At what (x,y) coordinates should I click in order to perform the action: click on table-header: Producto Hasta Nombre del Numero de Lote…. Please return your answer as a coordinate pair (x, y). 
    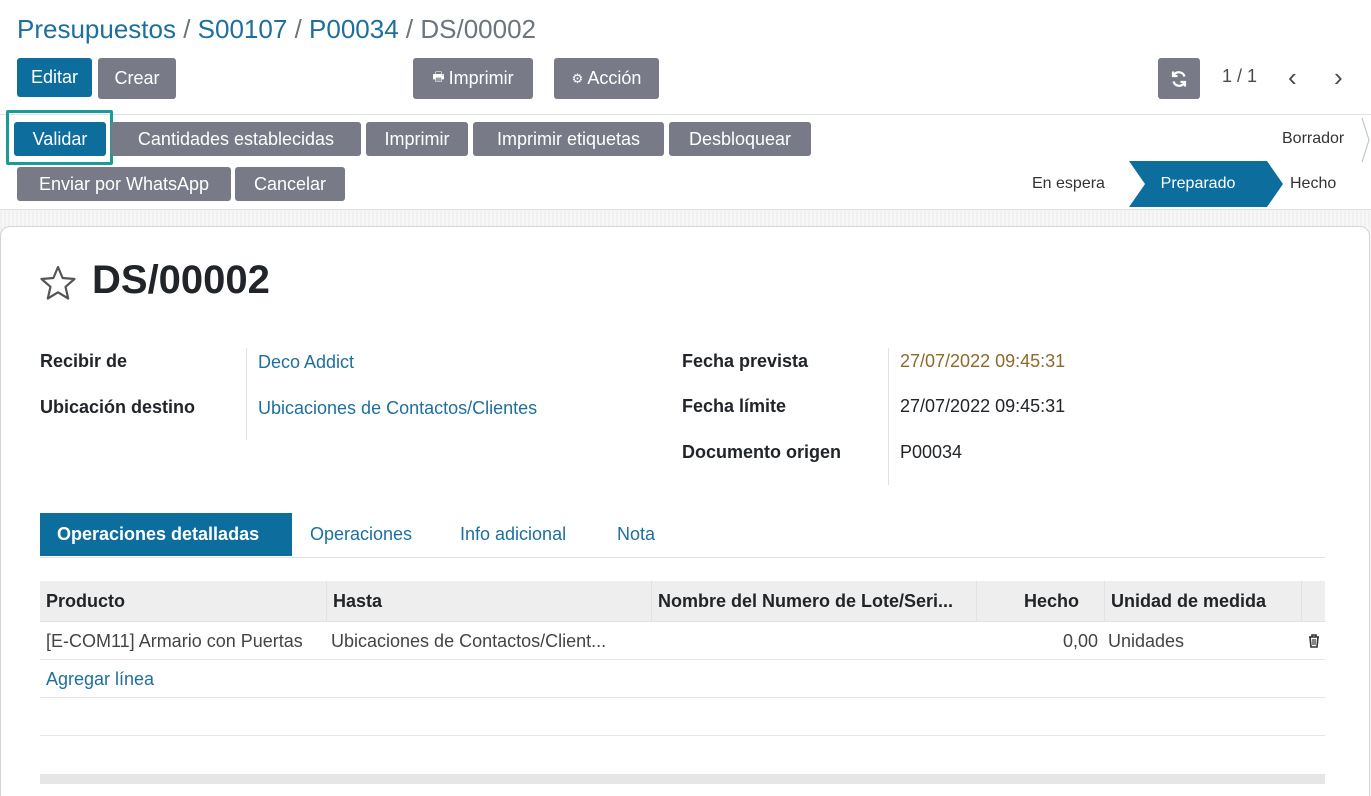
    Looking at the image, I should click on (682, 601).